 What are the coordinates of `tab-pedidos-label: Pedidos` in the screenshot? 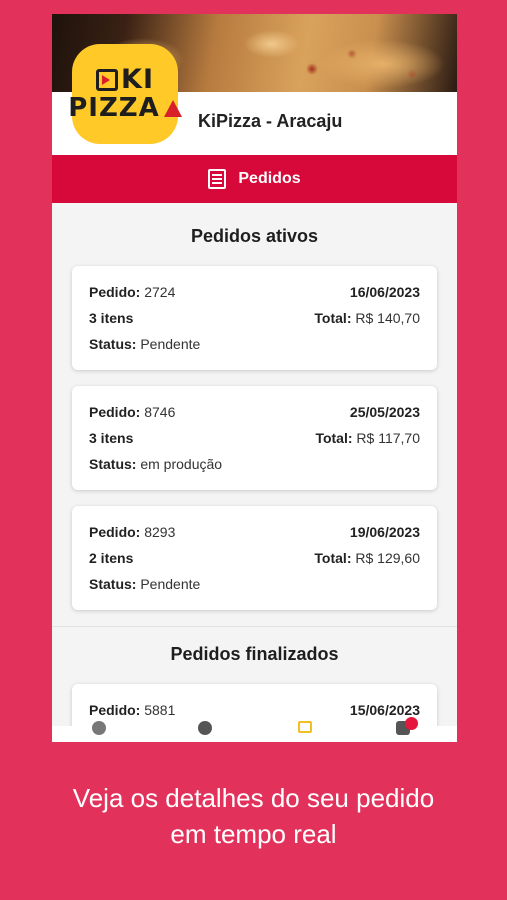 It's located at (269, 178).